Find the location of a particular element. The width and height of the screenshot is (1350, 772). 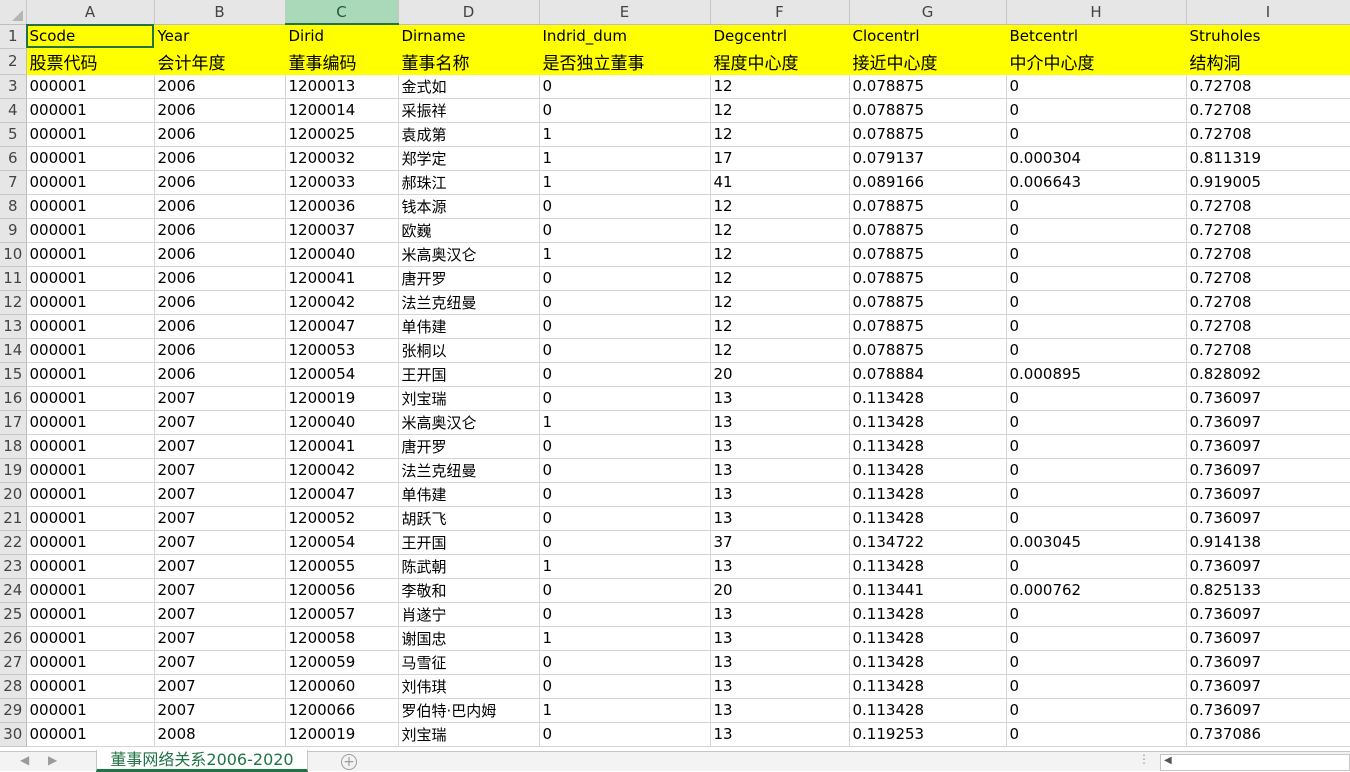

cell-h17: 0 is located at coordinates (1096, 422).